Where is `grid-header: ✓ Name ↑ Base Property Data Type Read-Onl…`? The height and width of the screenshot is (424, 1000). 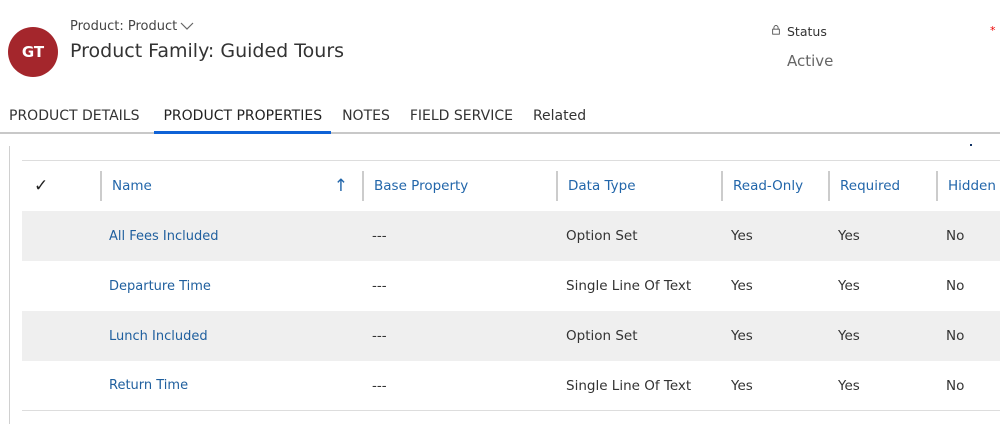 grid-header: ✓ Name ↑ Base Property Data Type Read-Onl… is located at coordinates (511, 186).